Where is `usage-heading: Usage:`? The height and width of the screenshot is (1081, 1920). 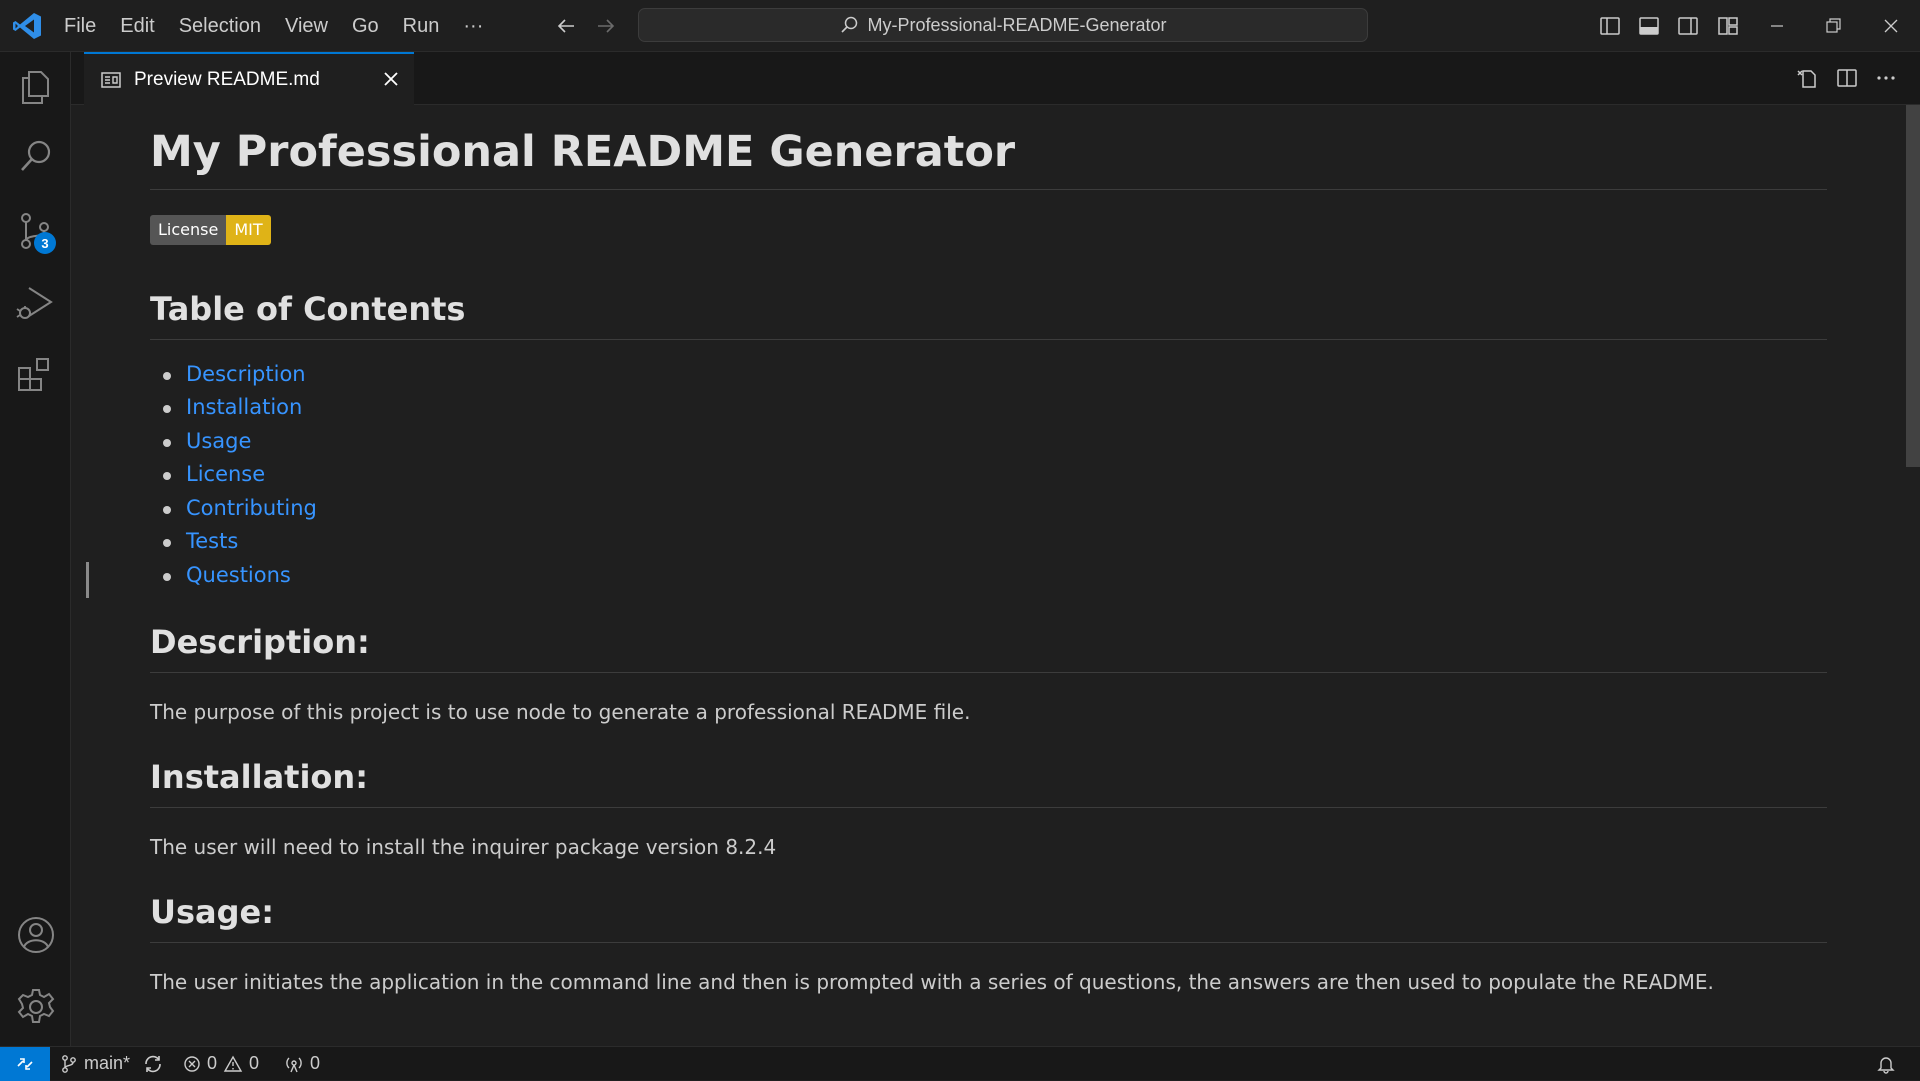
usage-heading: Usage: is located at coordinates (988, 918).